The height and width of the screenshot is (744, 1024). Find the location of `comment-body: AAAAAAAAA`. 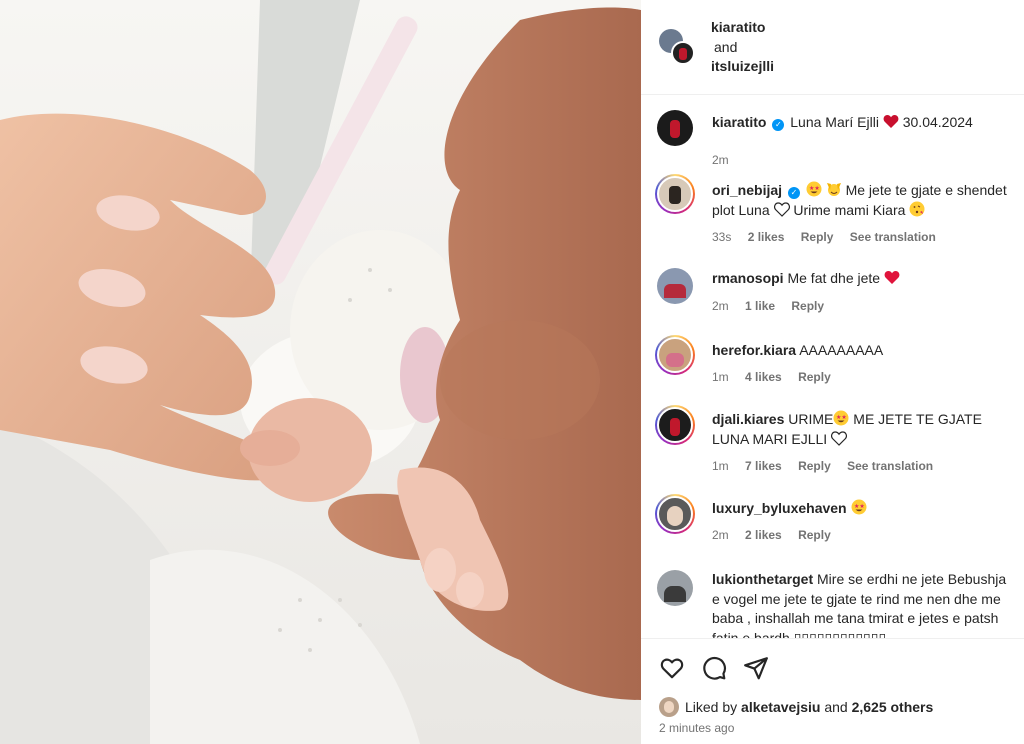

comment-body: AAAAAAAAA is located at coordinates (841, 350).